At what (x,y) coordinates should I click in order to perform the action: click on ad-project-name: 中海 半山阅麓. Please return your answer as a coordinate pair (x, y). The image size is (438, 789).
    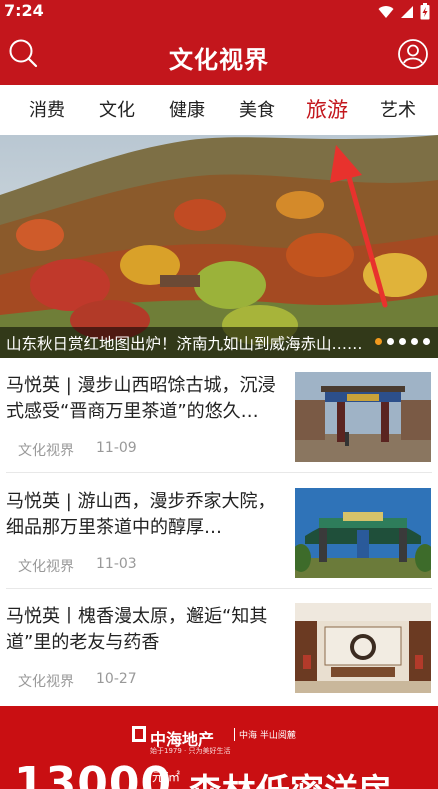
    Looking at the image, I should click on (265, 734).